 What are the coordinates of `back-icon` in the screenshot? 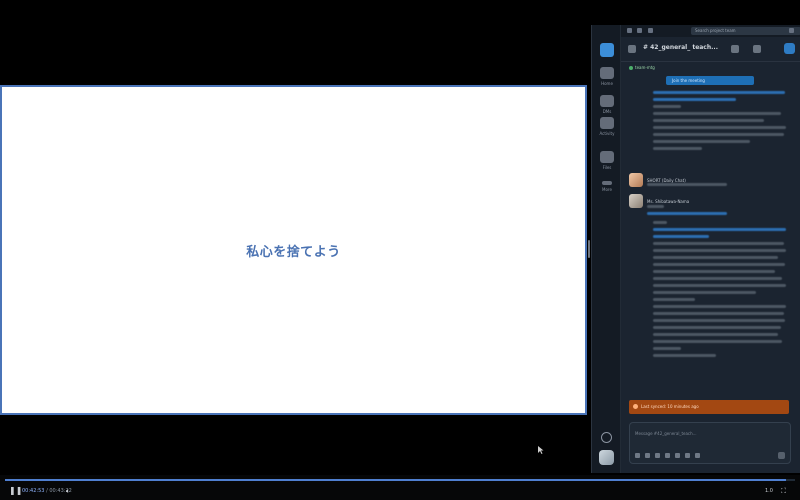 It's located at (629, 30).